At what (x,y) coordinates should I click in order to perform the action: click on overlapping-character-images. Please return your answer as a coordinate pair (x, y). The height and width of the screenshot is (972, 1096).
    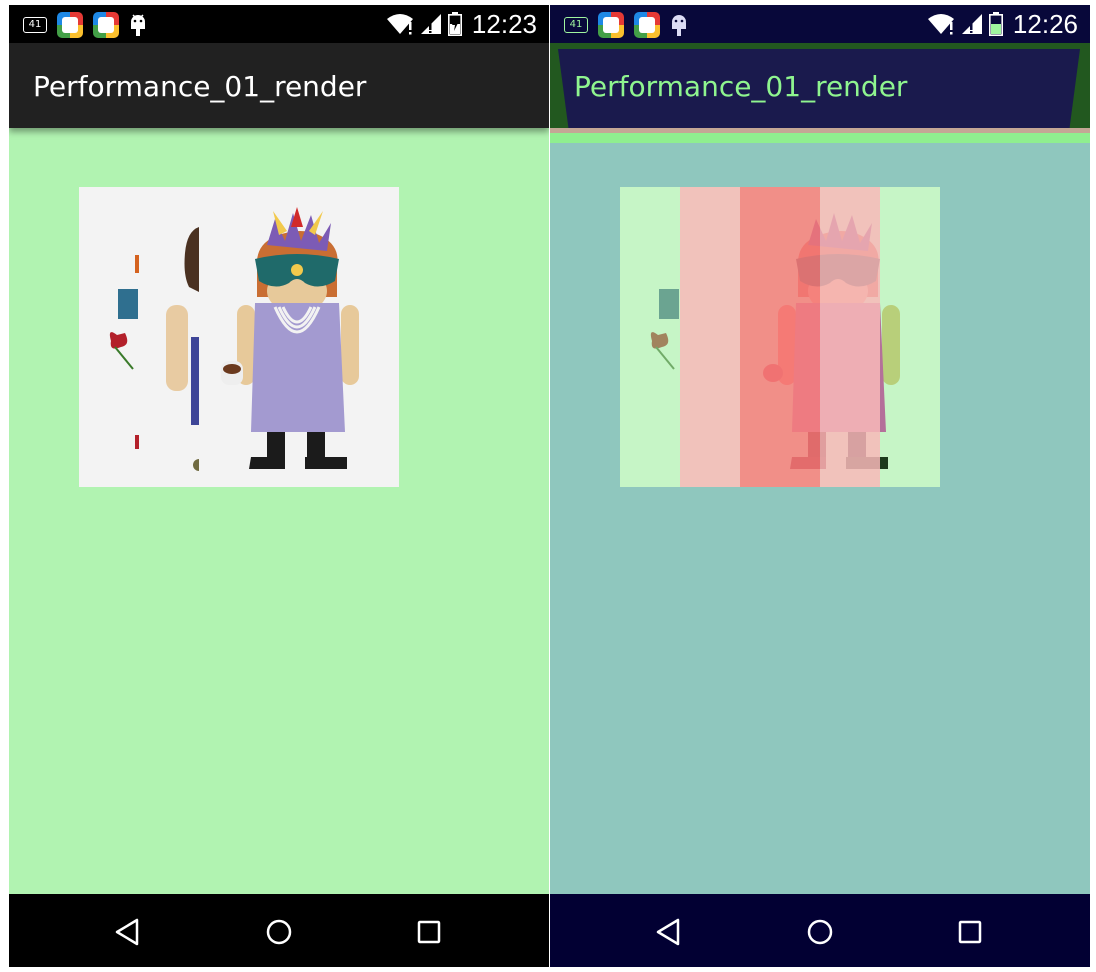
    Looking at the image, I should click on (239, 337).